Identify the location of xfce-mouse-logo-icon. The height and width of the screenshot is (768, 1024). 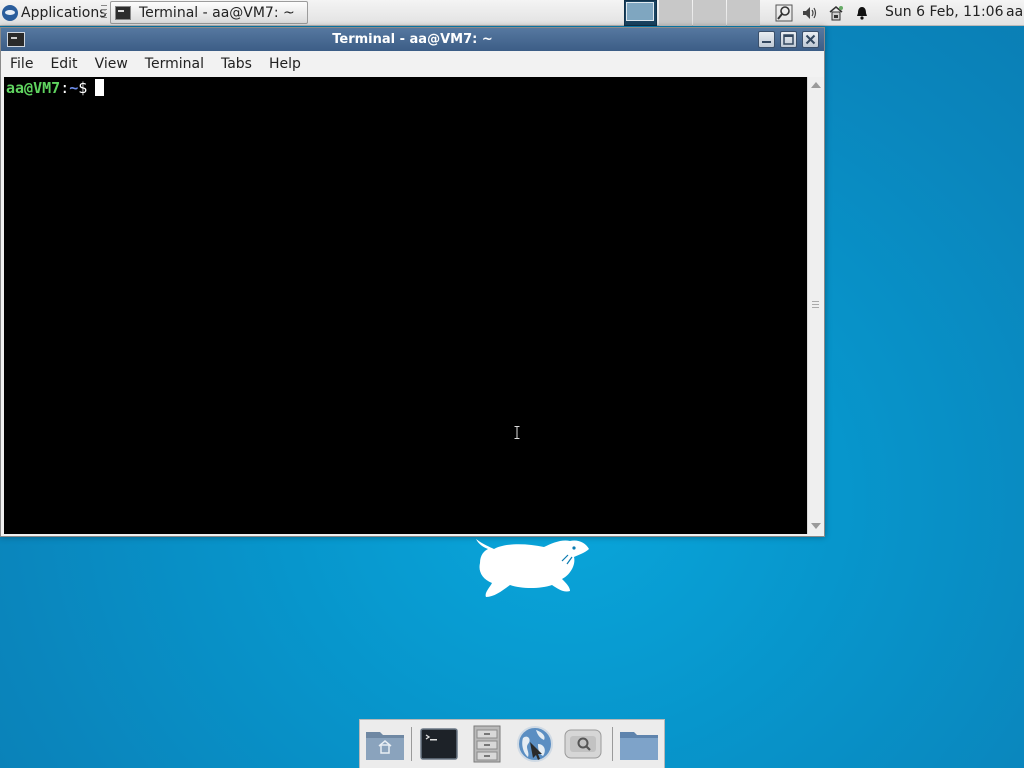
(532, 568).